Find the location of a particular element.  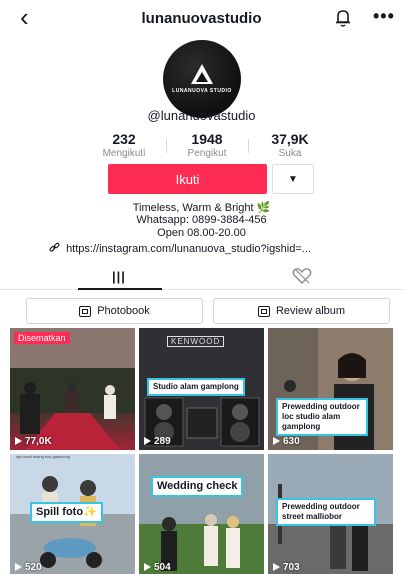

avatar-brand-text: LUNANUOVA STUDIO is located at coordinates (202, 91).